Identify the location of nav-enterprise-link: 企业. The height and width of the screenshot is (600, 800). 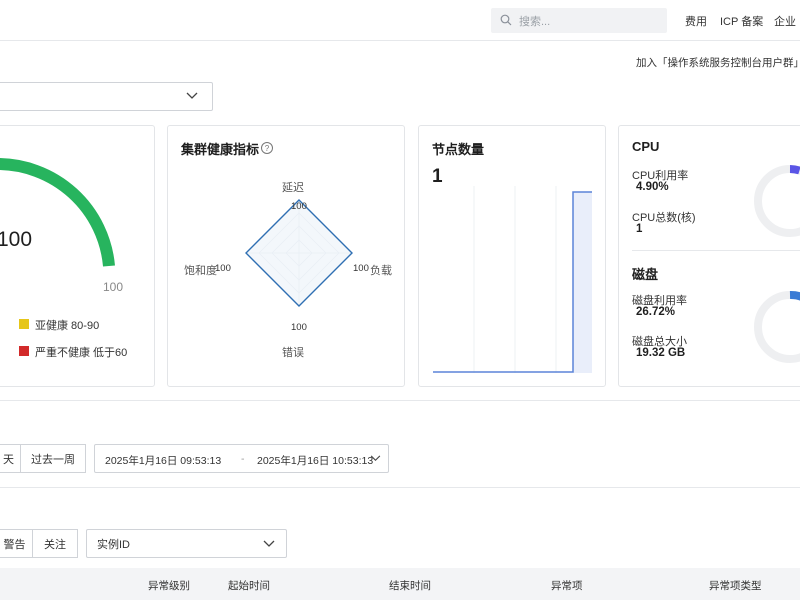
(785, 21).